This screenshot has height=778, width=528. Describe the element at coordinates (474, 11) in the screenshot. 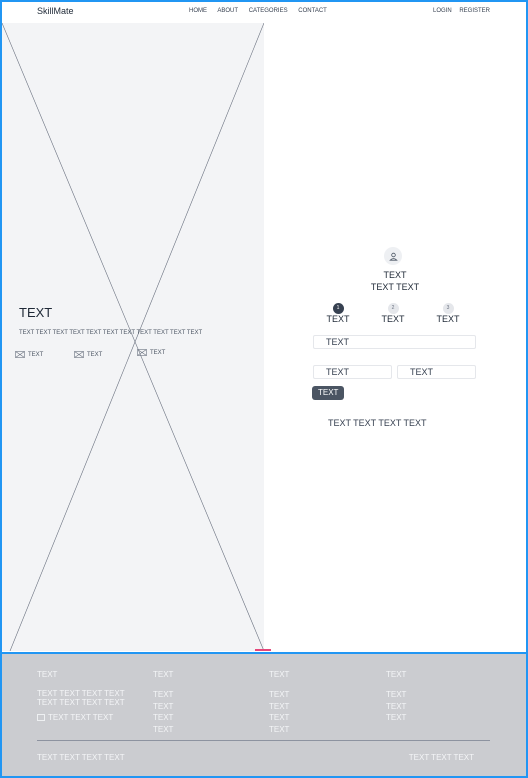

I see `register-link: REGISTER` at that location.